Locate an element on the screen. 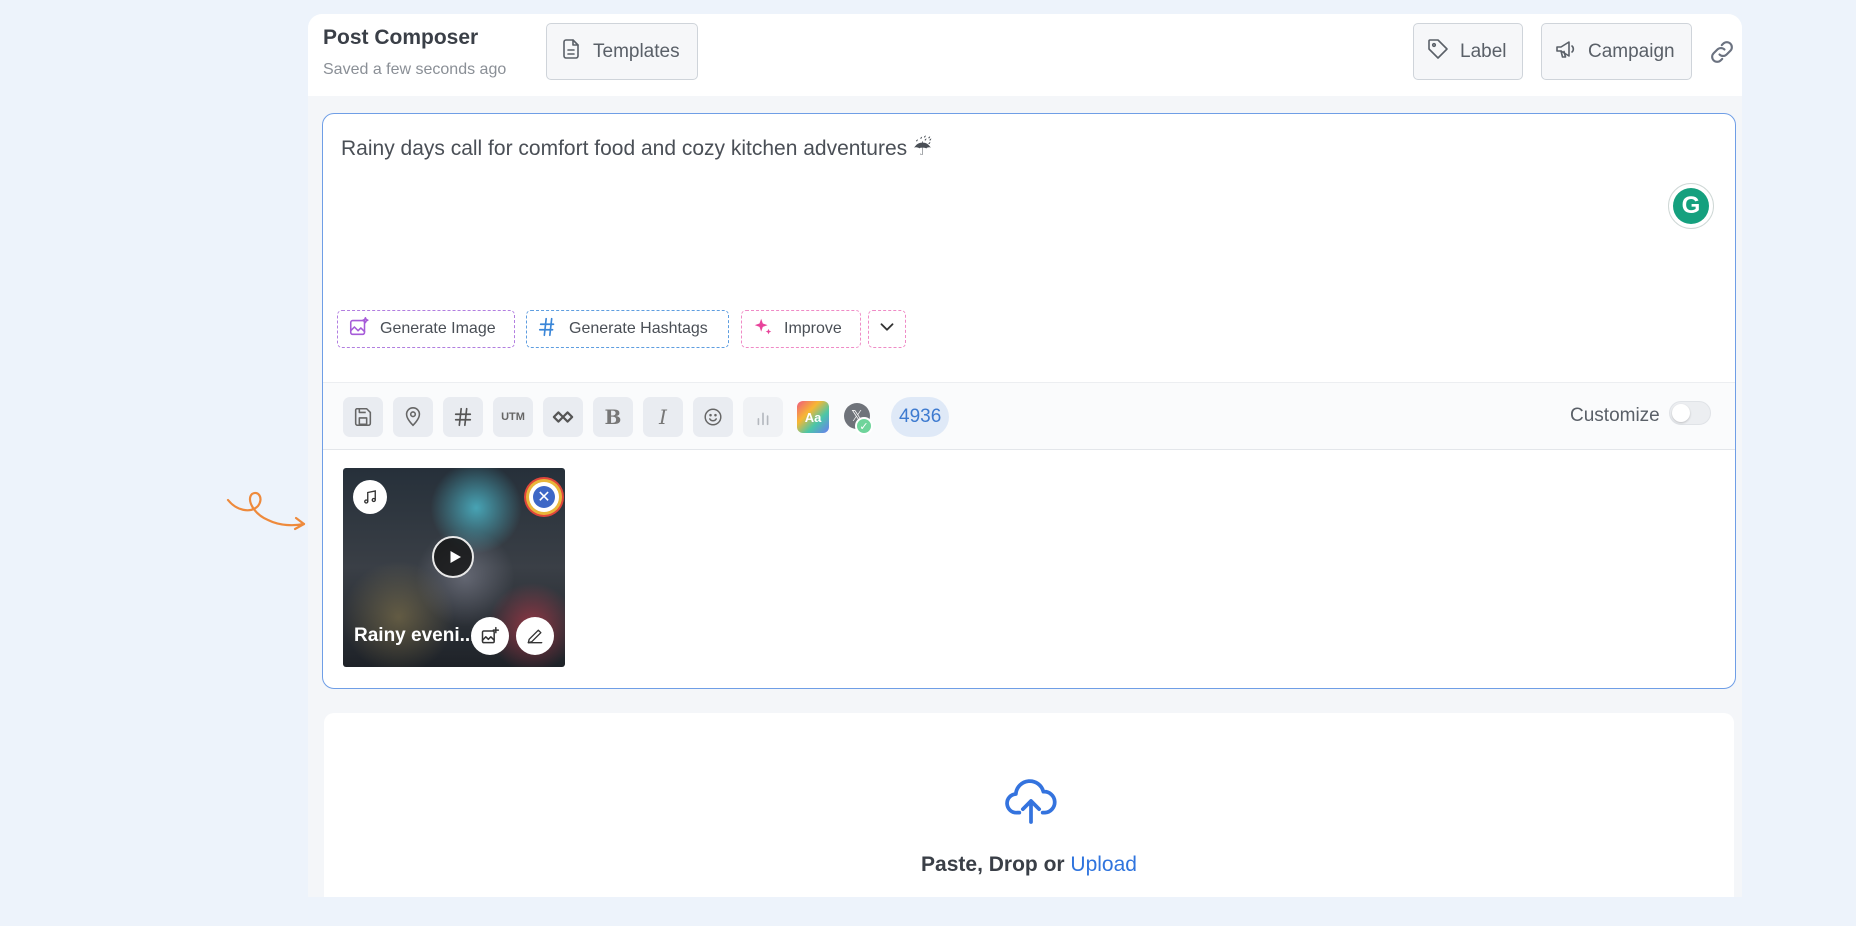 Image resolution: width=1856 pixels, height=926 pixels. templates-label: Templates is located at coordinates (636, 51).